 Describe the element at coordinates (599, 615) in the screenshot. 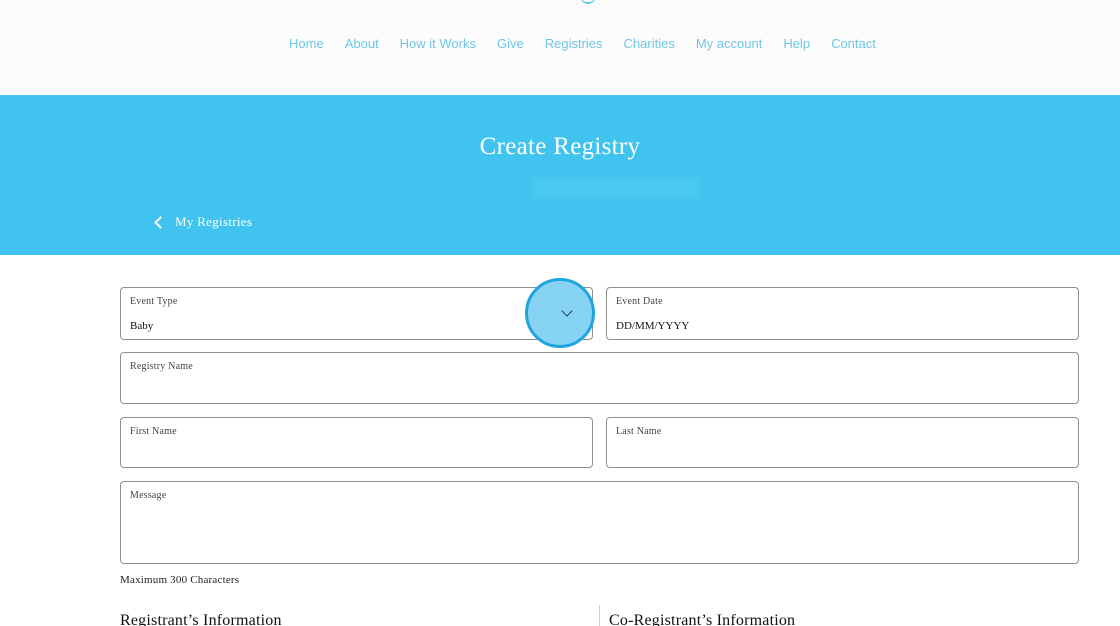

I see `section-divider` at that location.